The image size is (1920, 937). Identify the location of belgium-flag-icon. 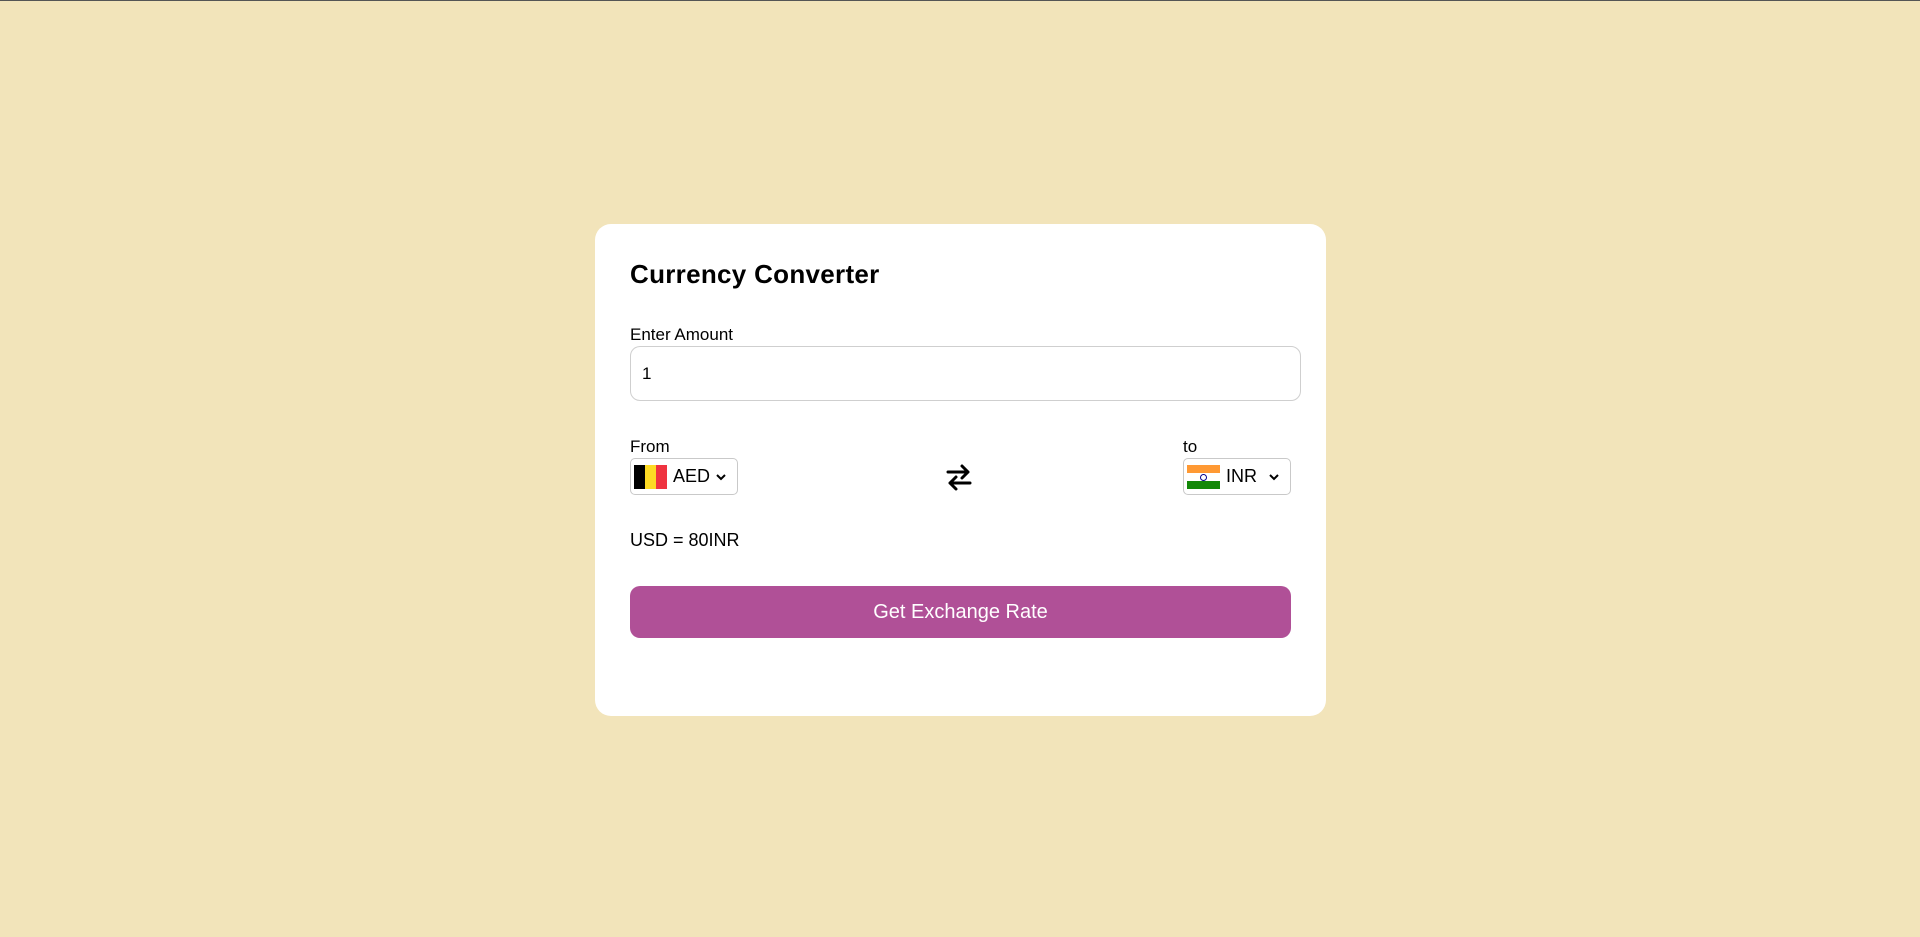
(650, 476).